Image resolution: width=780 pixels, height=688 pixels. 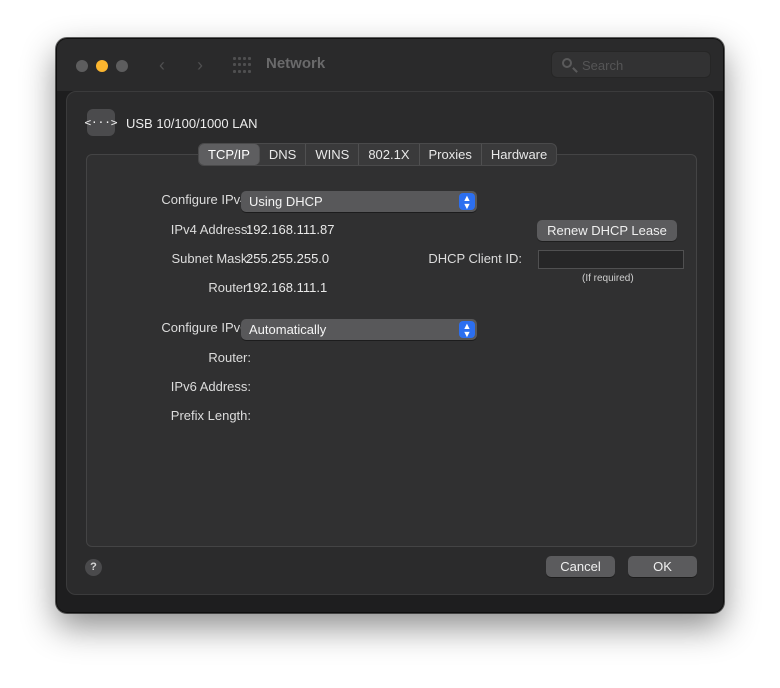 I want to click on subnet-mask-value: 255.255.255.0, so click(x=288, y=258).